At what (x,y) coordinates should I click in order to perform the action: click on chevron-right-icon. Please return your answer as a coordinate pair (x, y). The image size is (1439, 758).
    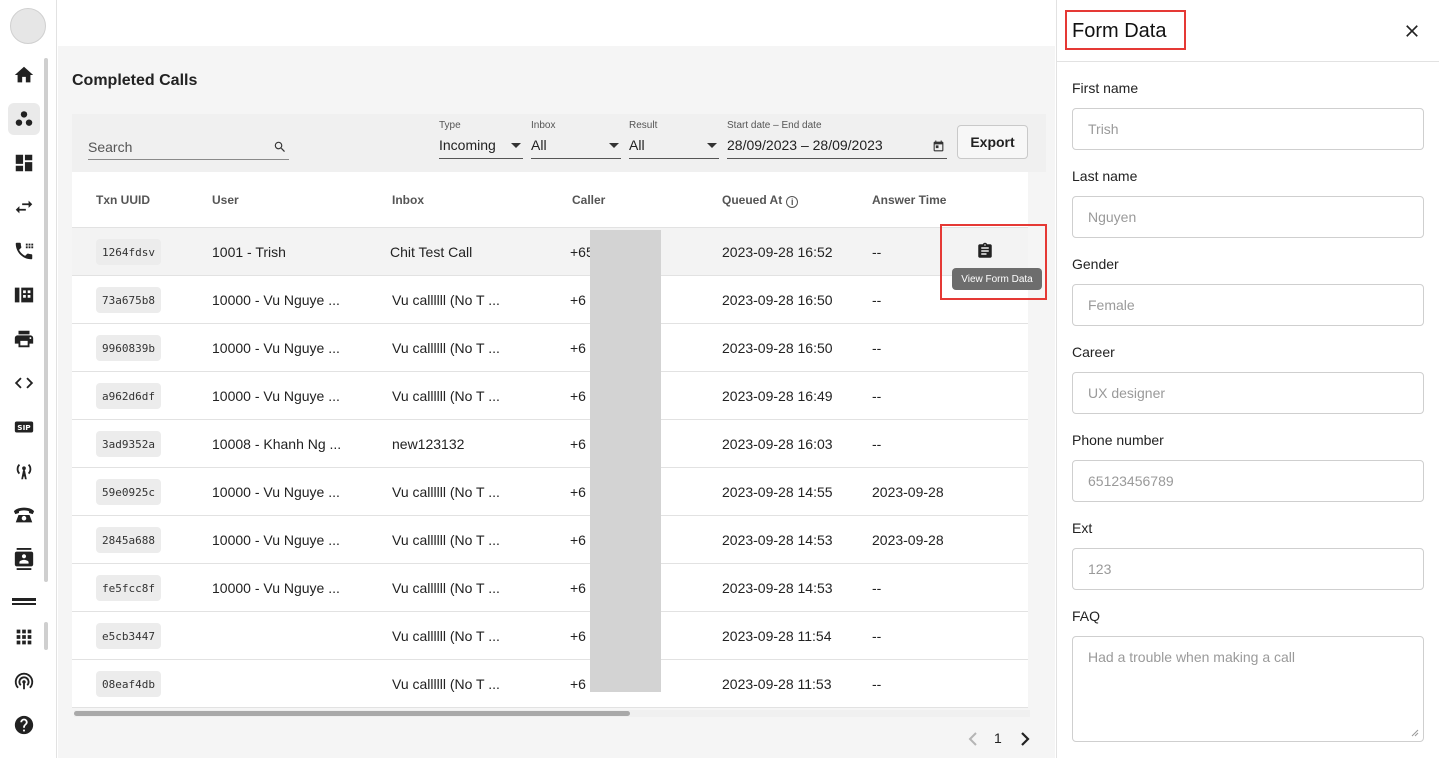
    Looking at the image, I should click on (1025, 739).